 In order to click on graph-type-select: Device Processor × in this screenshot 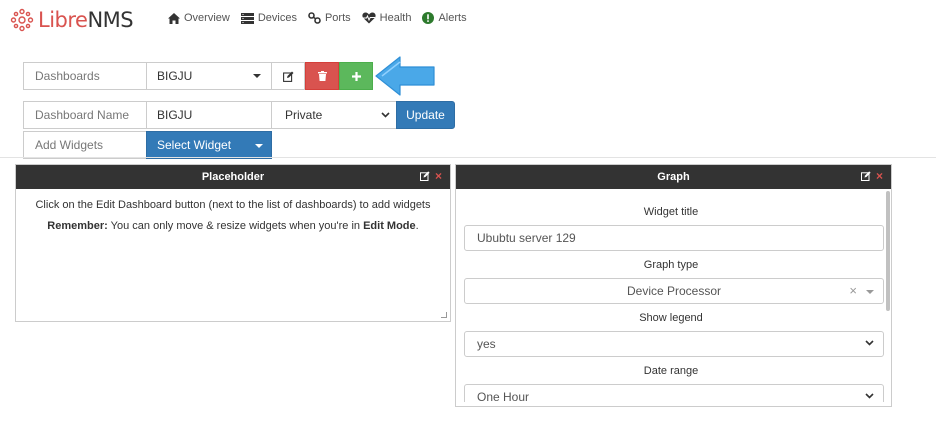, I will do `click(674, 291)`.